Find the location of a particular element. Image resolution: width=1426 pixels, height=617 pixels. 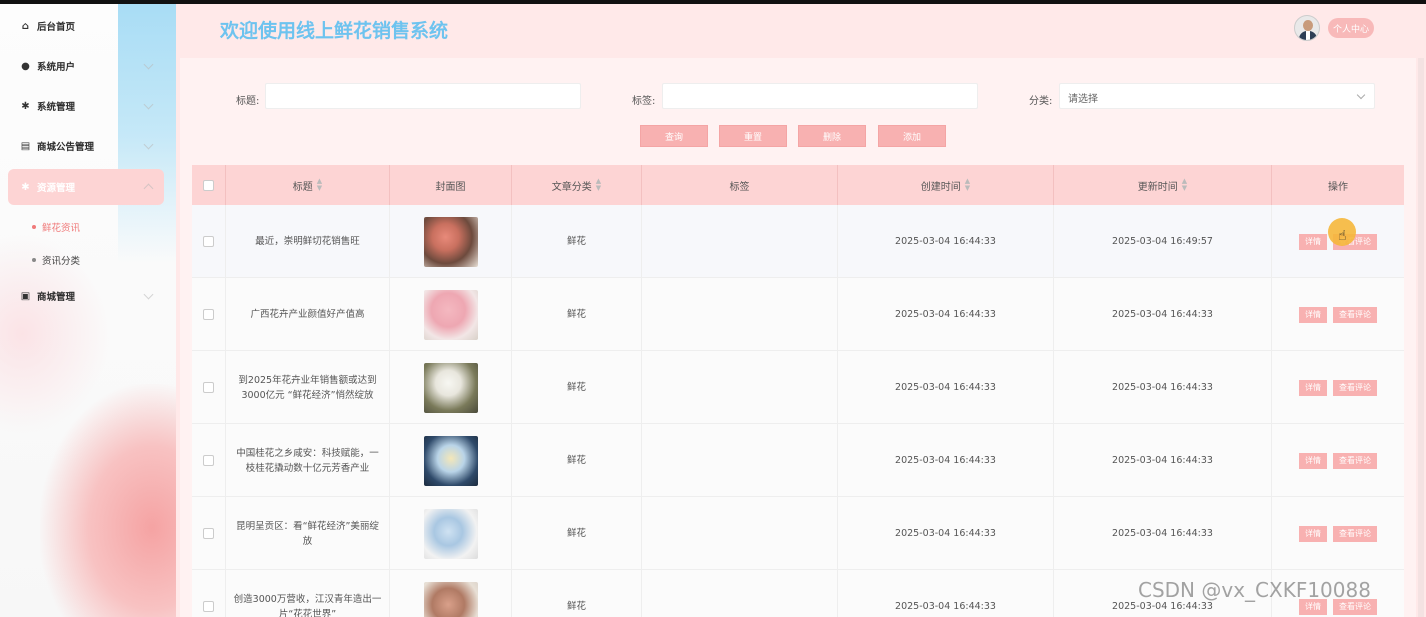

delete-button: 删除 is located at coordinates (832, 136).